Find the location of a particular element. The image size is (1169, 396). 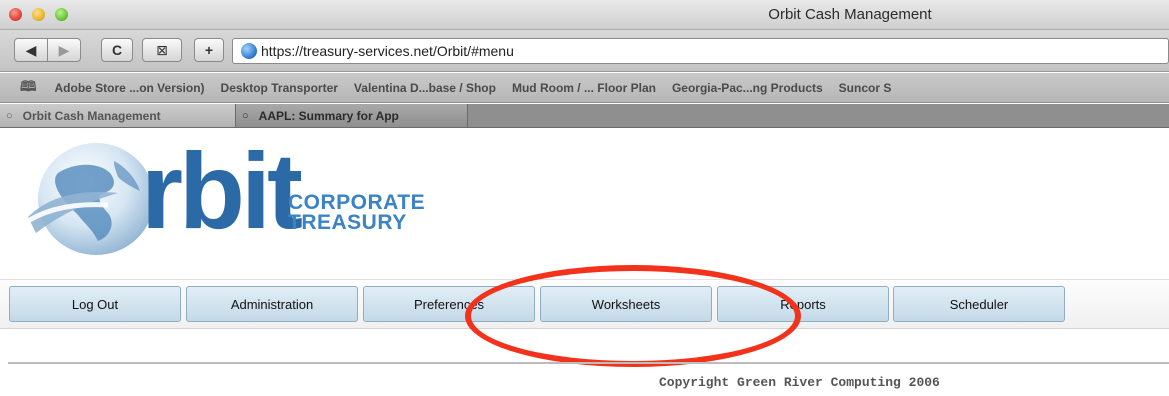

back-arrow-icon: ◀ is located at coordinates (31, 49).